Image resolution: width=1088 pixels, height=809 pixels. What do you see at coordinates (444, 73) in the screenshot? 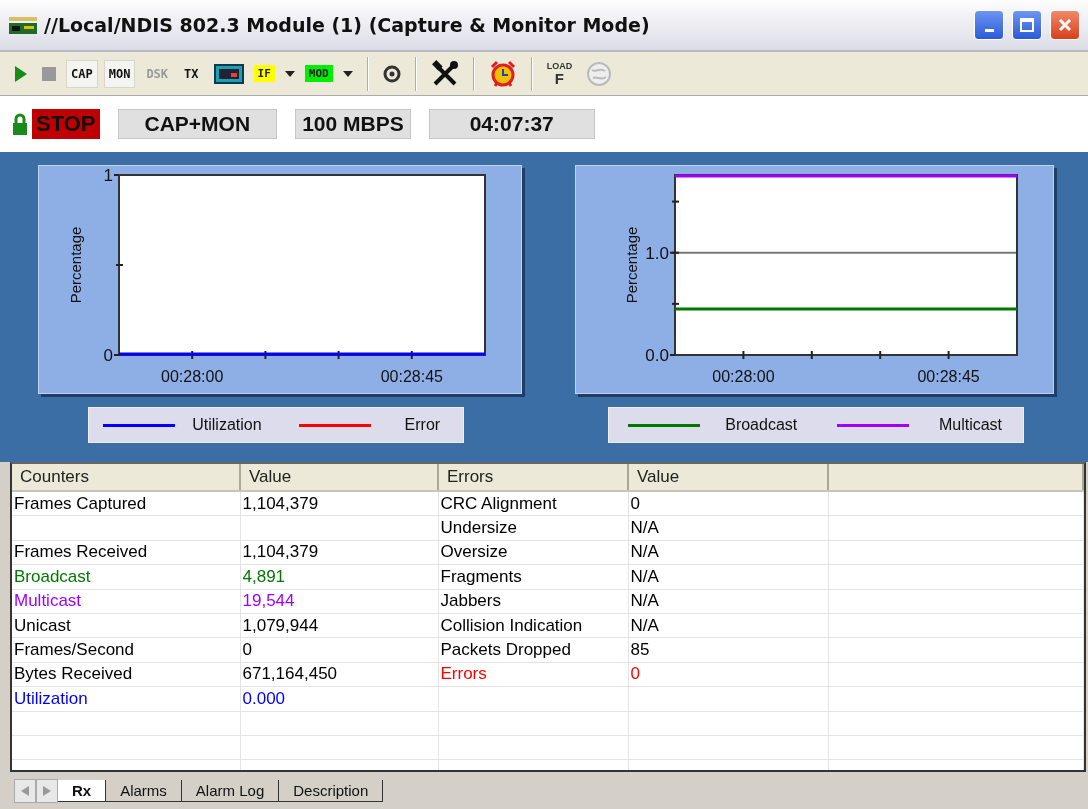
I see `tools-icon` at bounding box center [444, 73].